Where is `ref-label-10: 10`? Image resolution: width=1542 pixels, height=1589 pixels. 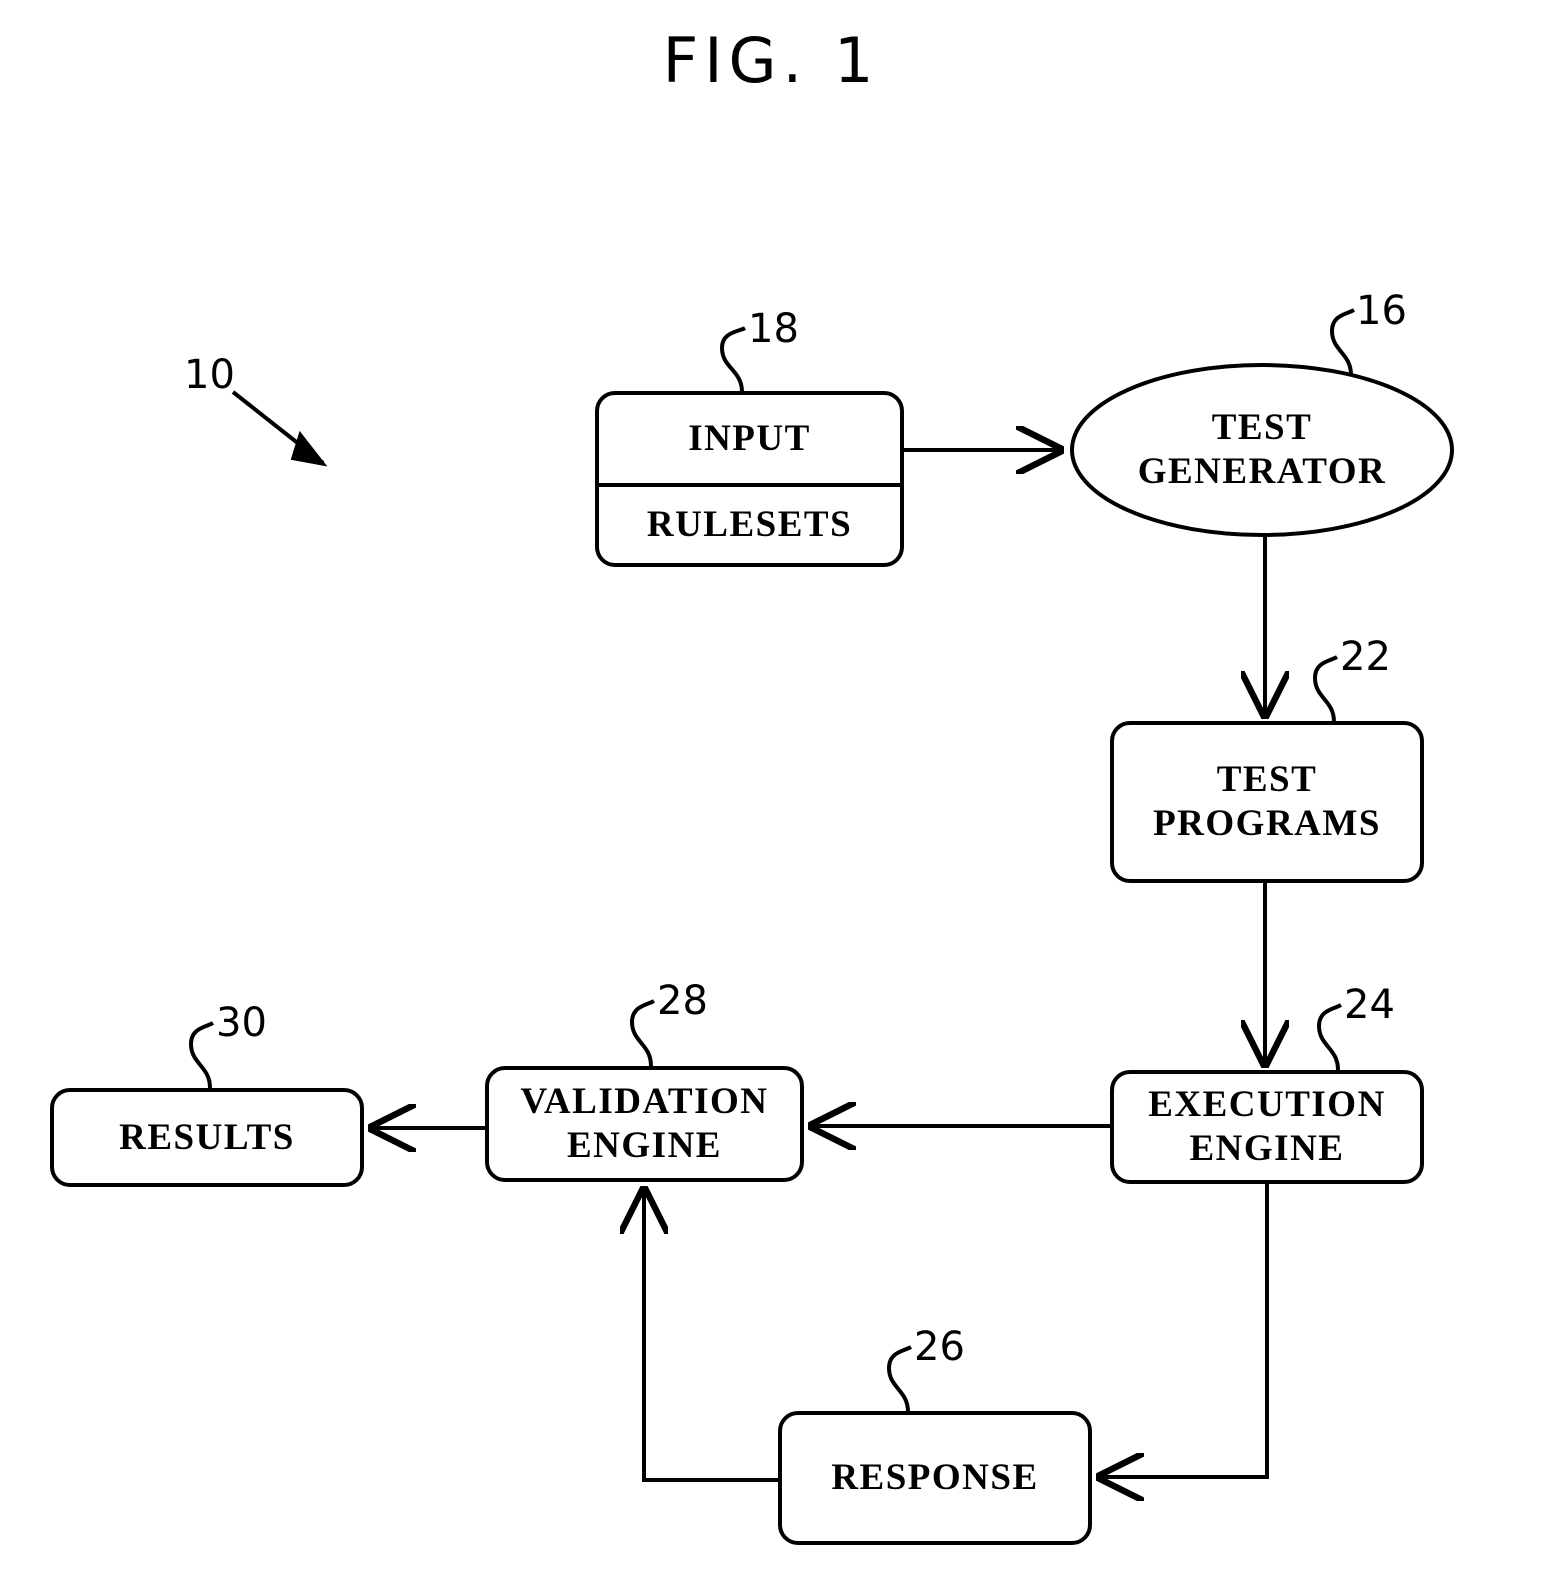
ref-label-10: 10 is located at coordinates (209, 375).